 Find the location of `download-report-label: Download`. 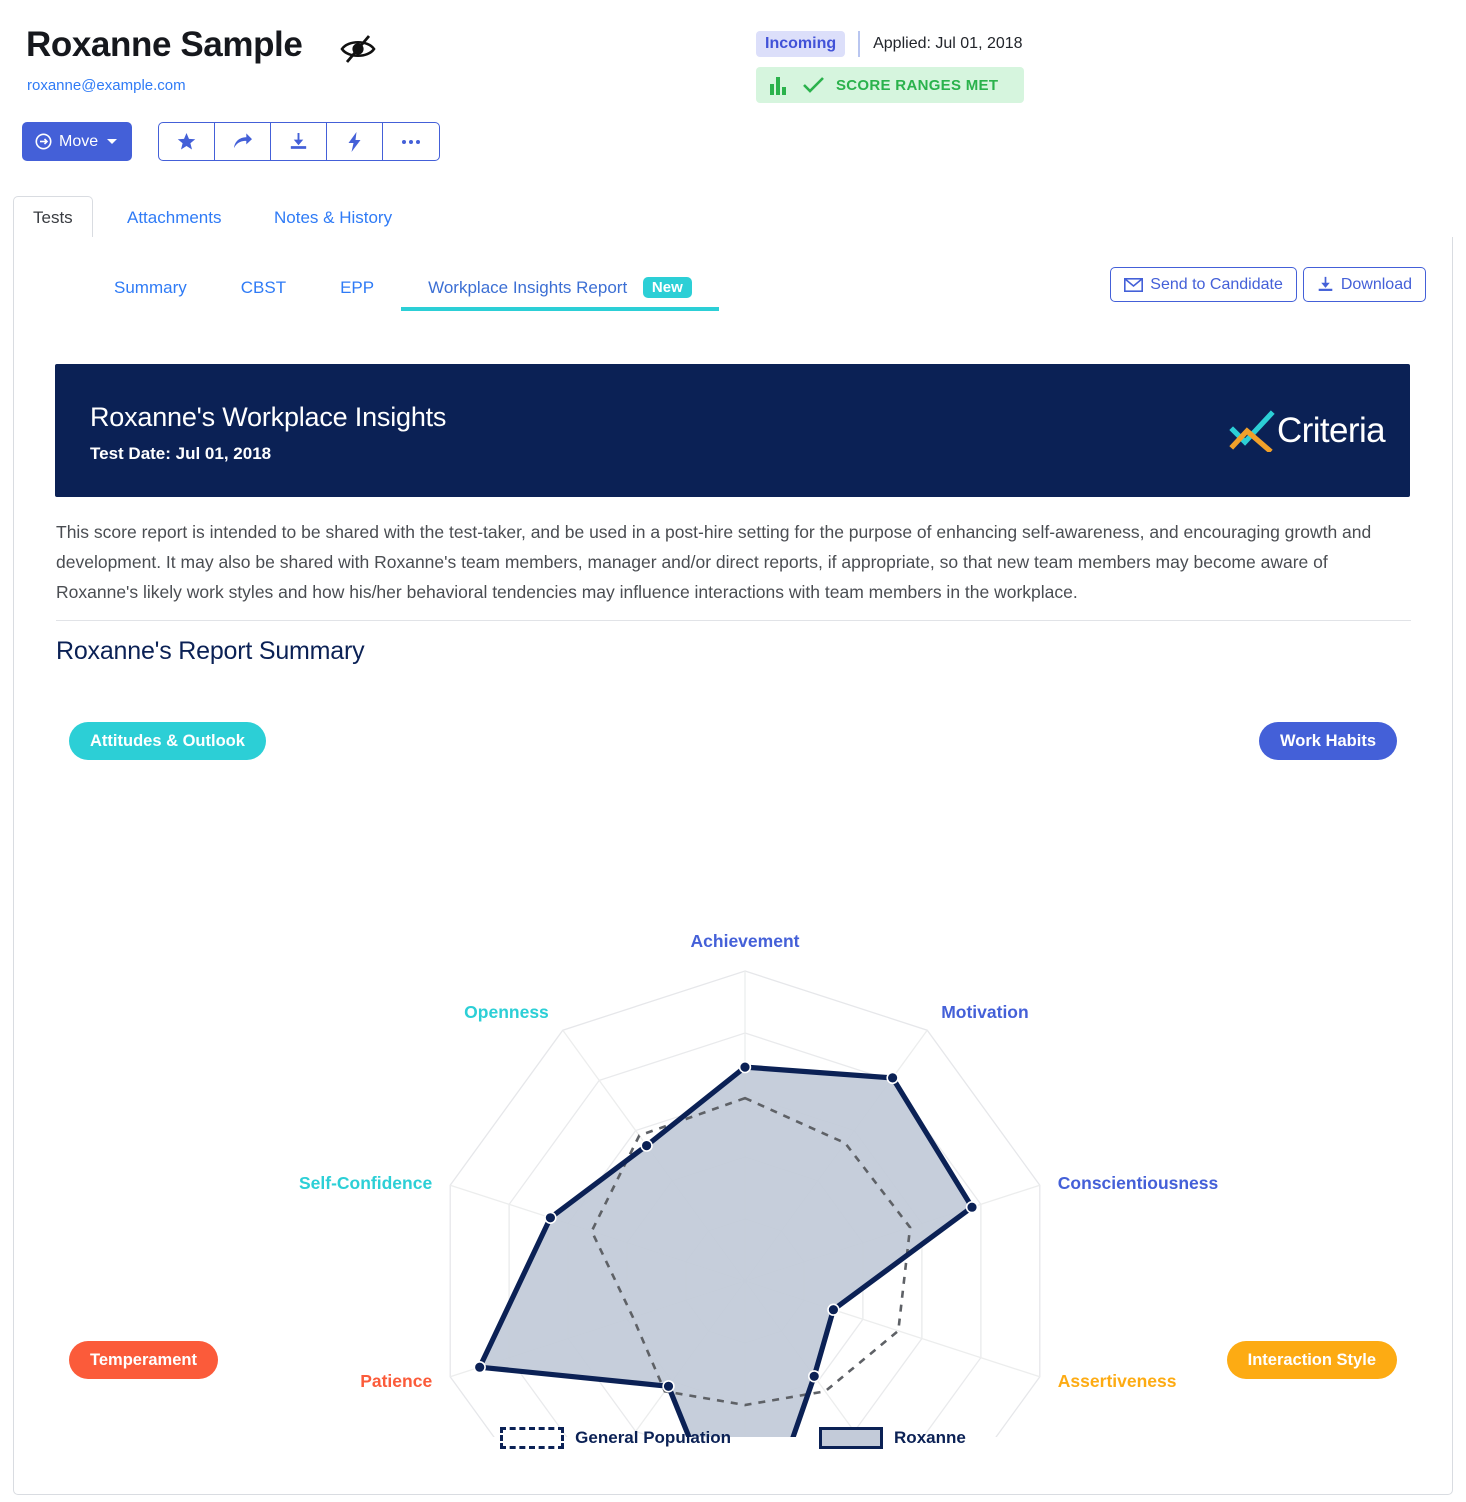

download-report-label: Download is located at coordinates (1376, 284).